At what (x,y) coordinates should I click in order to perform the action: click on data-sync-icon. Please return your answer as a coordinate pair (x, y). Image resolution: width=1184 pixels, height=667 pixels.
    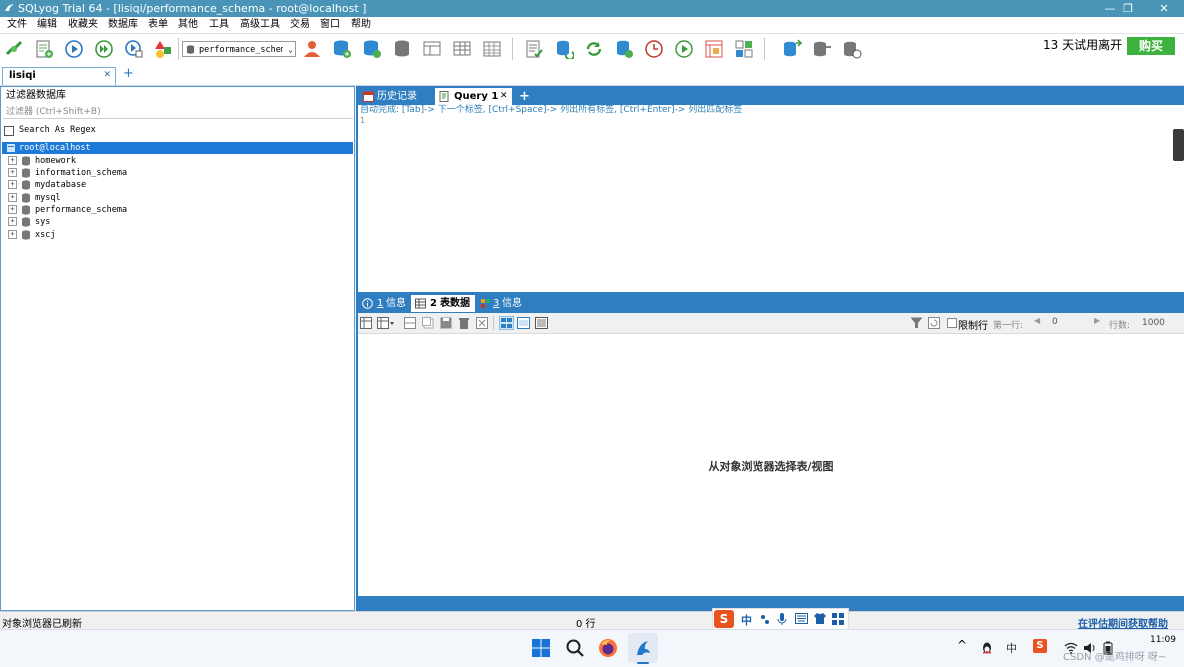
    Looking at the image, I should click on (564, 49).